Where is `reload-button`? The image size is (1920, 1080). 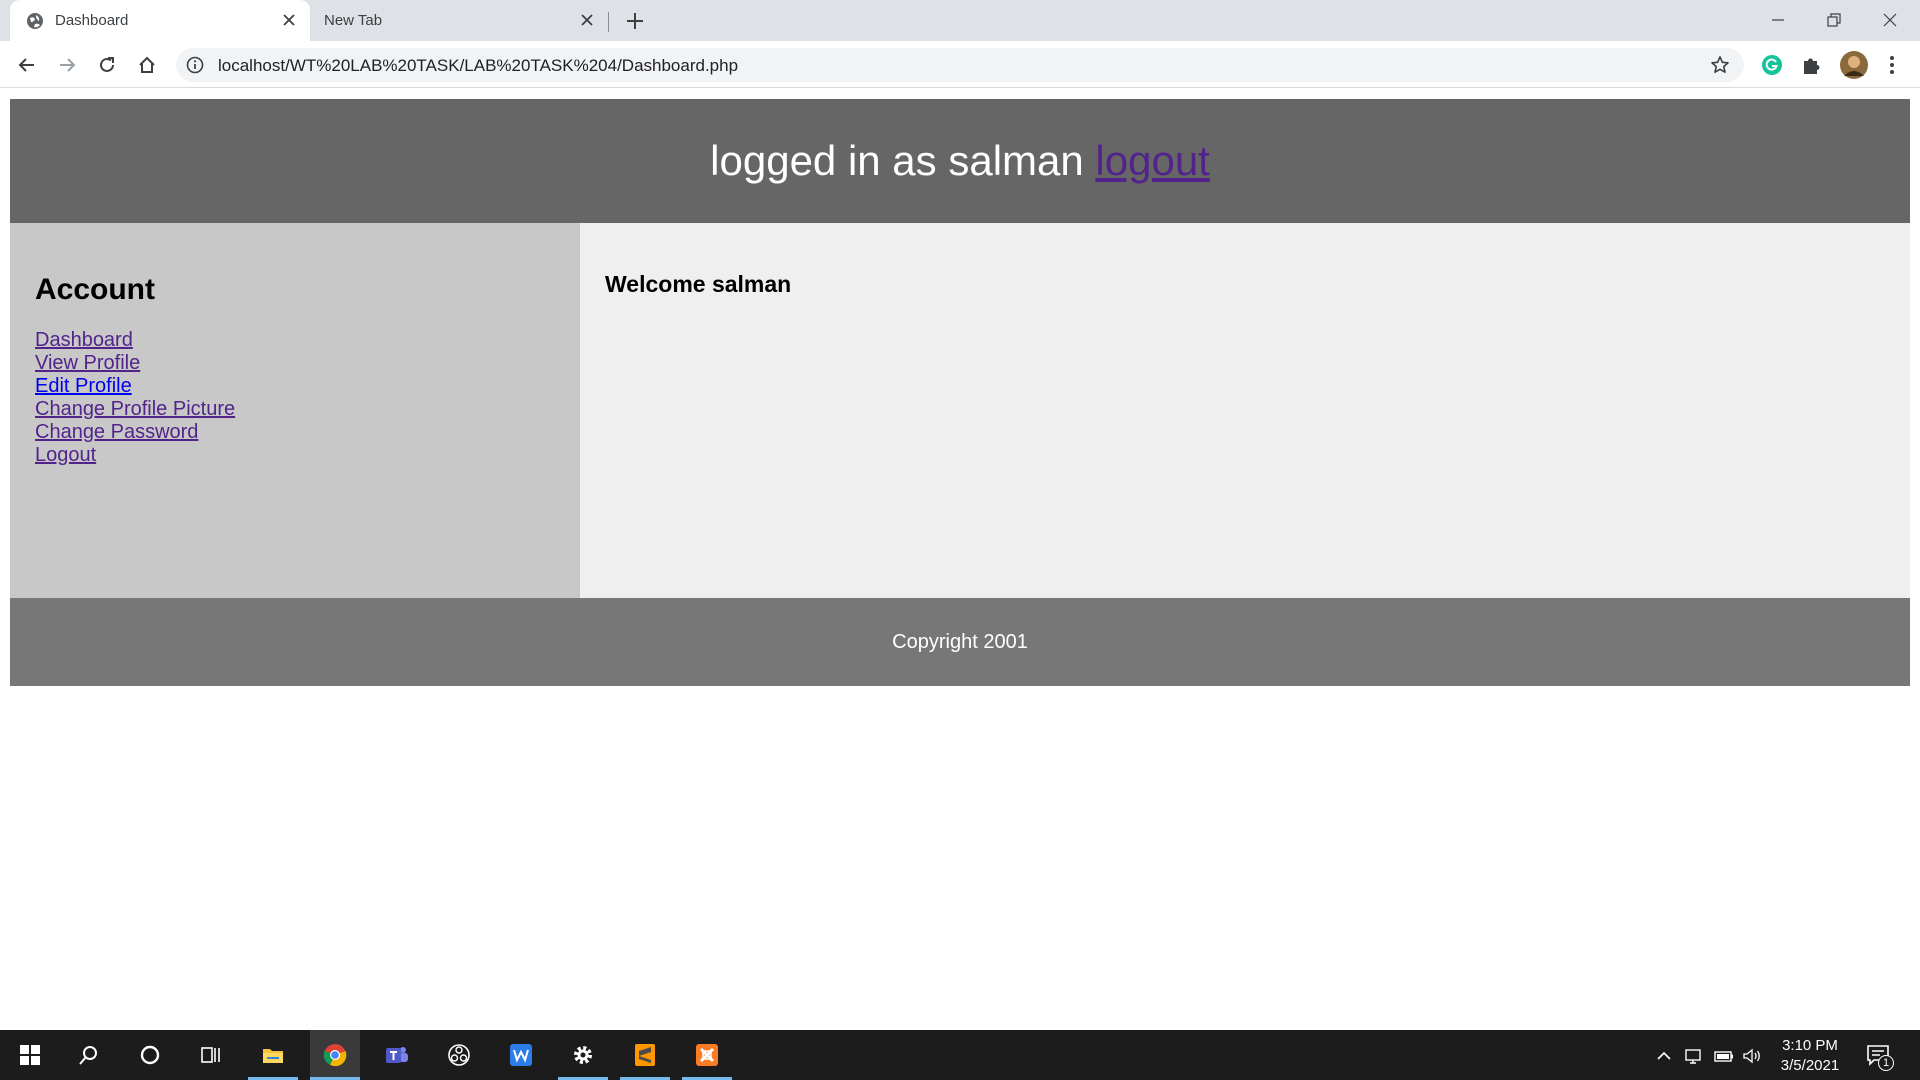 reload-button is located at coordinates (107, 65).